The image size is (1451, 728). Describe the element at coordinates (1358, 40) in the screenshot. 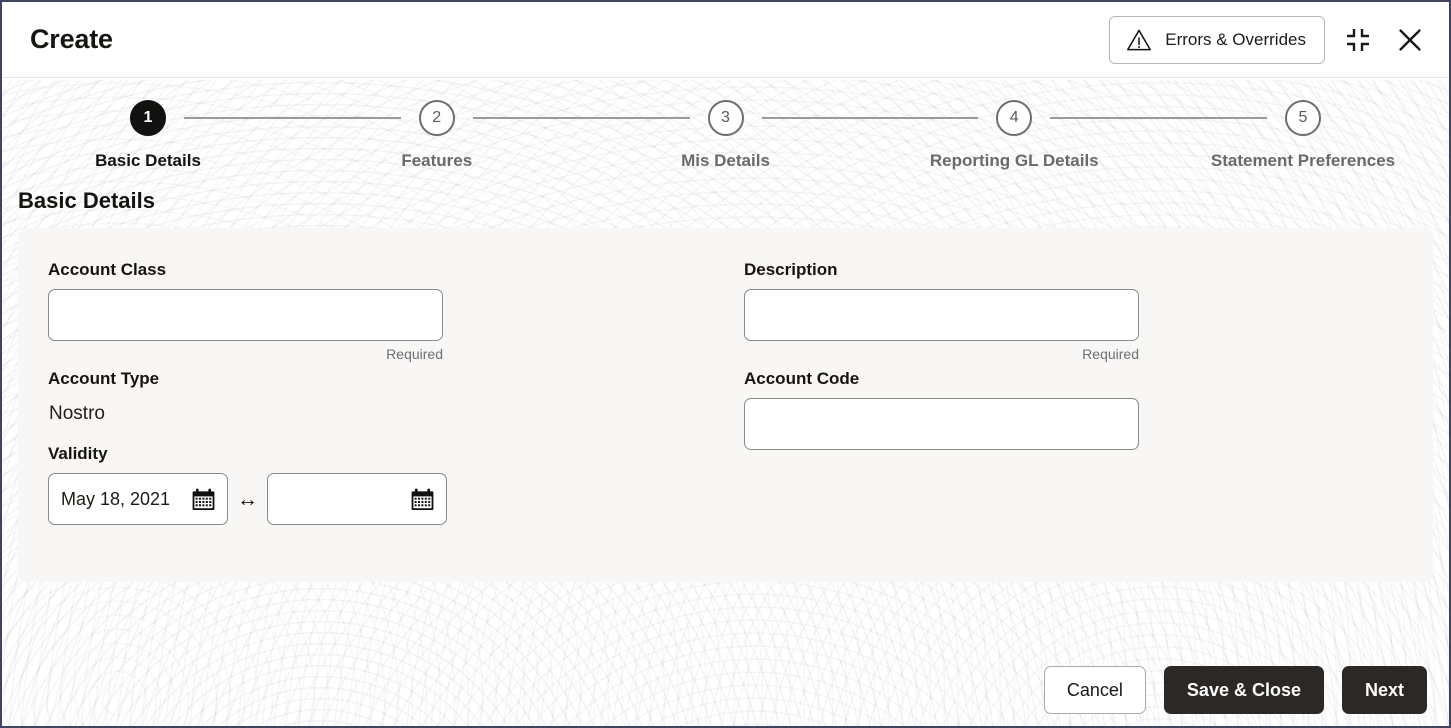

I see `collapse-corners-icon` at that location.